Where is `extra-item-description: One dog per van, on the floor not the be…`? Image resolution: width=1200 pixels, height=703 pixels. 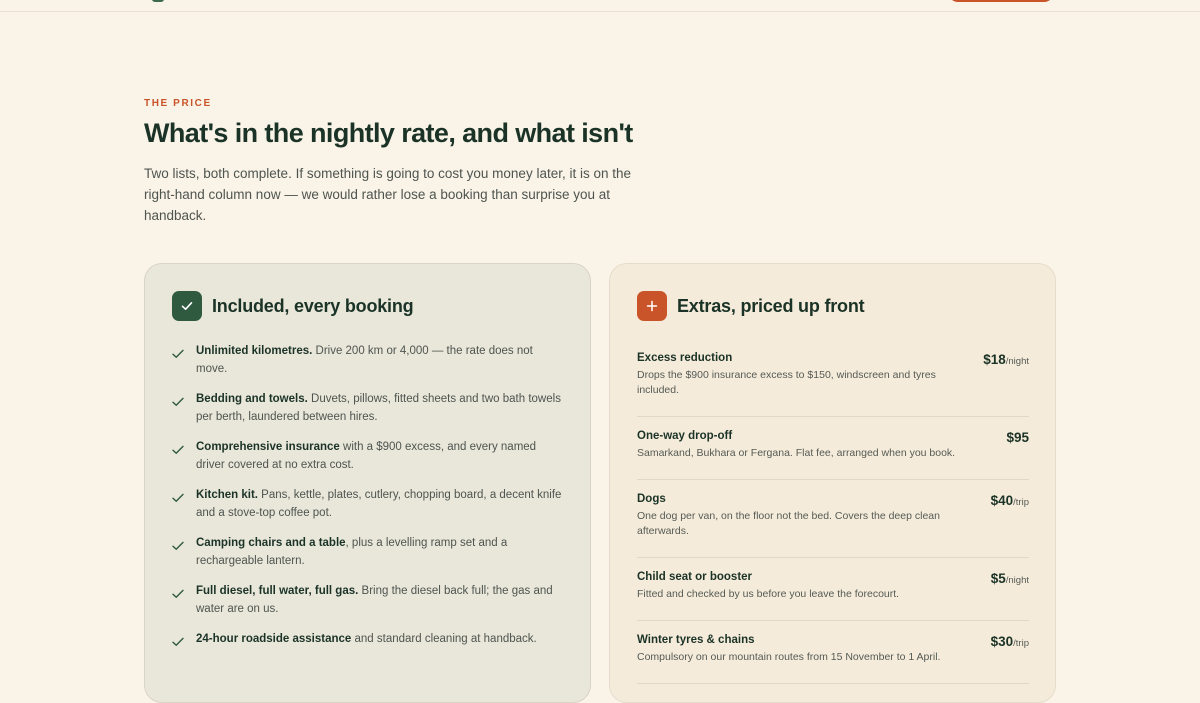
extra-item-description: One dog per van, on the floor not the be… is located at coordinates (788, 523).